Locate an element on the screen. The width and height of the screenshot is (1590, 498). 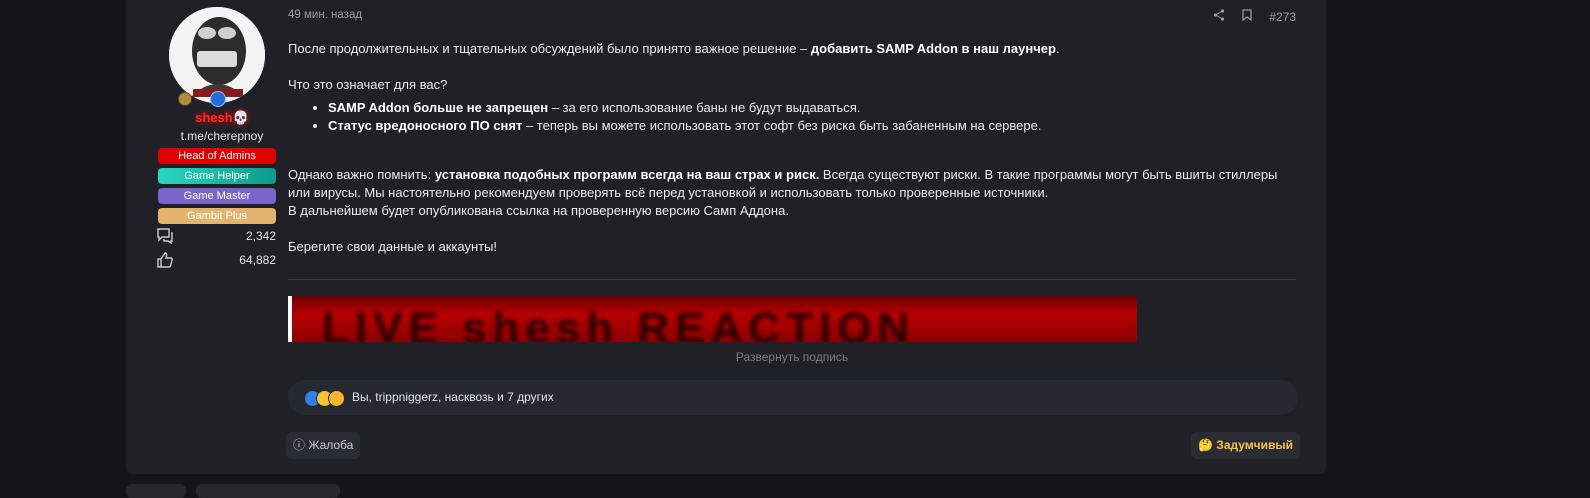
reactions-count: 64,882 is located at coordinates (257, 260).